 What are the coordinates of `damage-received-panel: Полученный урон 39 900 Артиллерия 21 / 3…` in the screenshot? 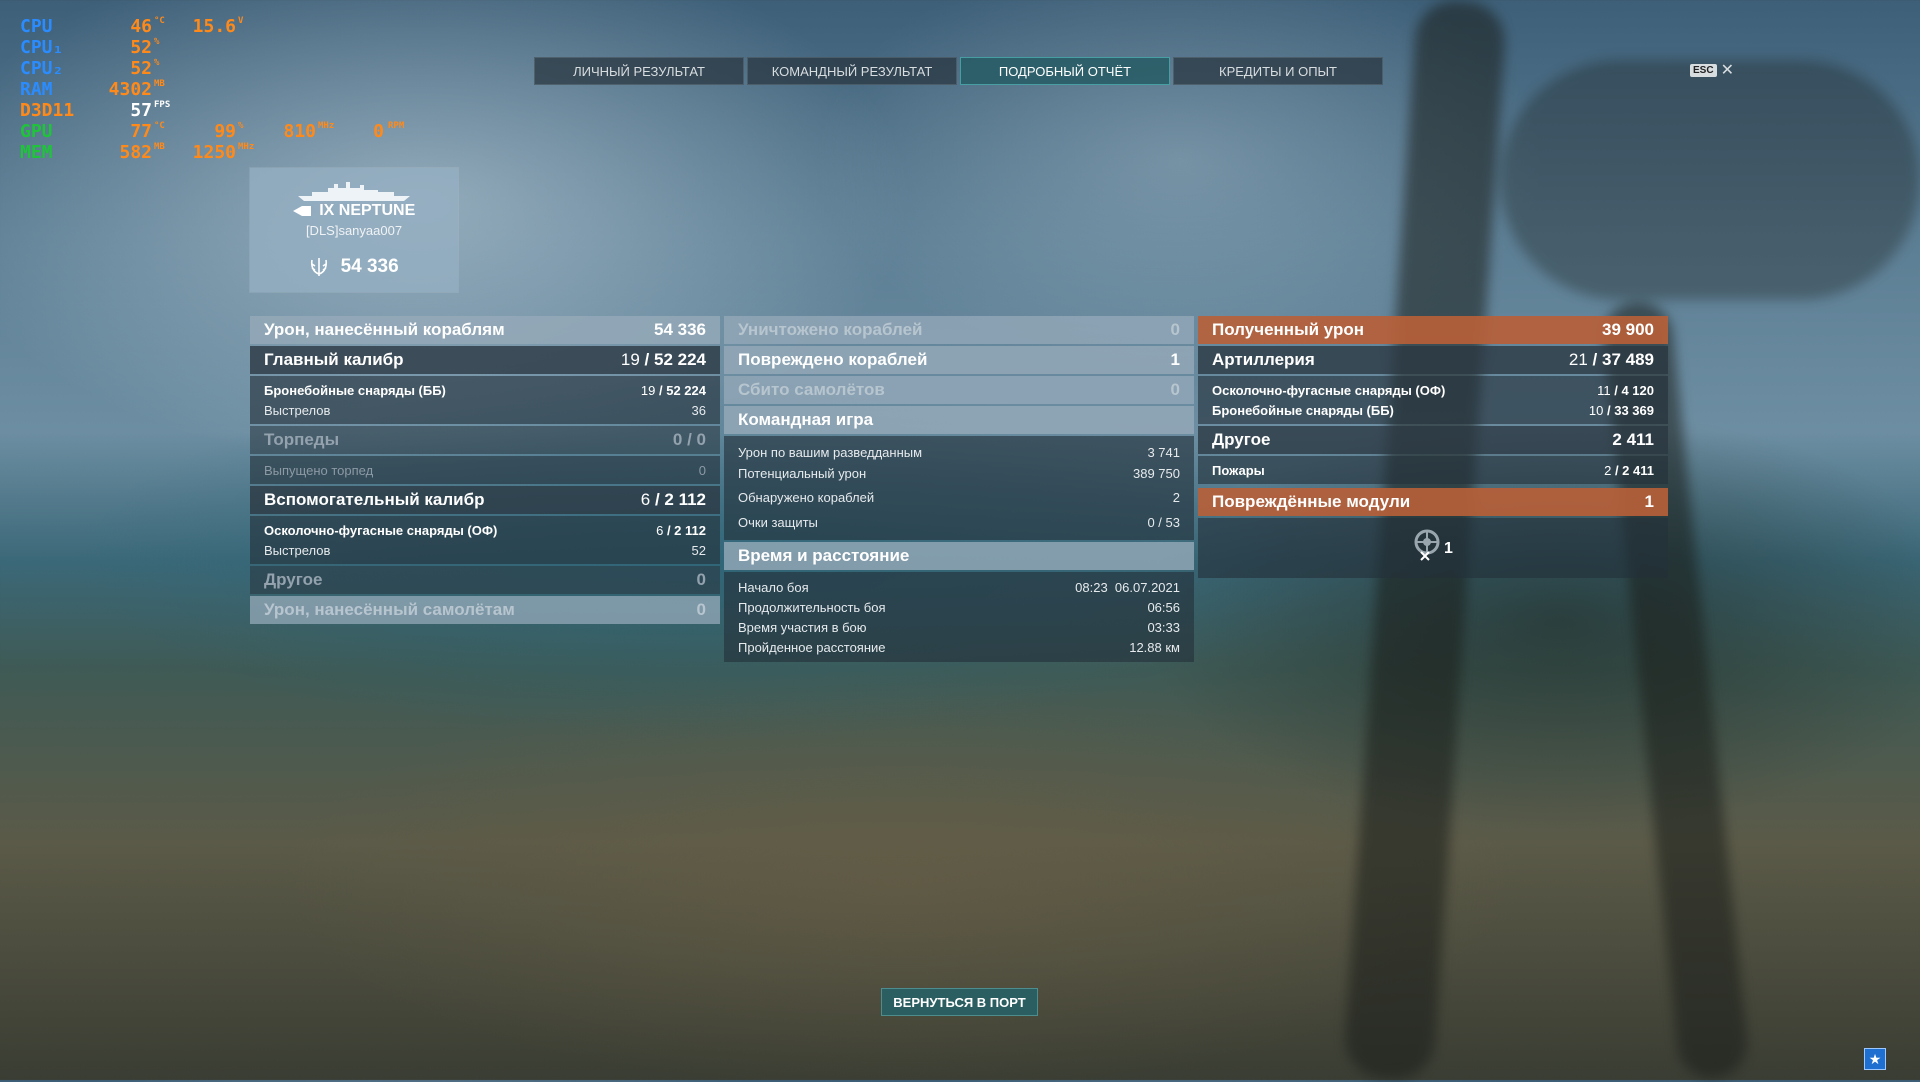 It's located at (1433, 447).